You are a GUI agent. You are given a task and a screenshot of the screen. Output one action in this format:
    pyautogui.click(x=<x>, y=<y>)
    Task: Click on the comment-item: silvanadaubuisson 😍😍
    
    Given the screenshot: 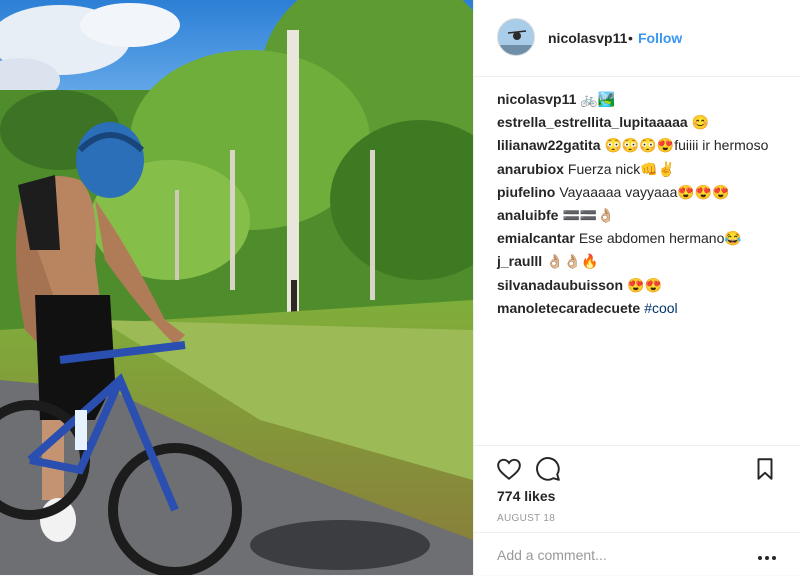 What is the action you would take?
    pyautogui.click(x=642, y=285)
    